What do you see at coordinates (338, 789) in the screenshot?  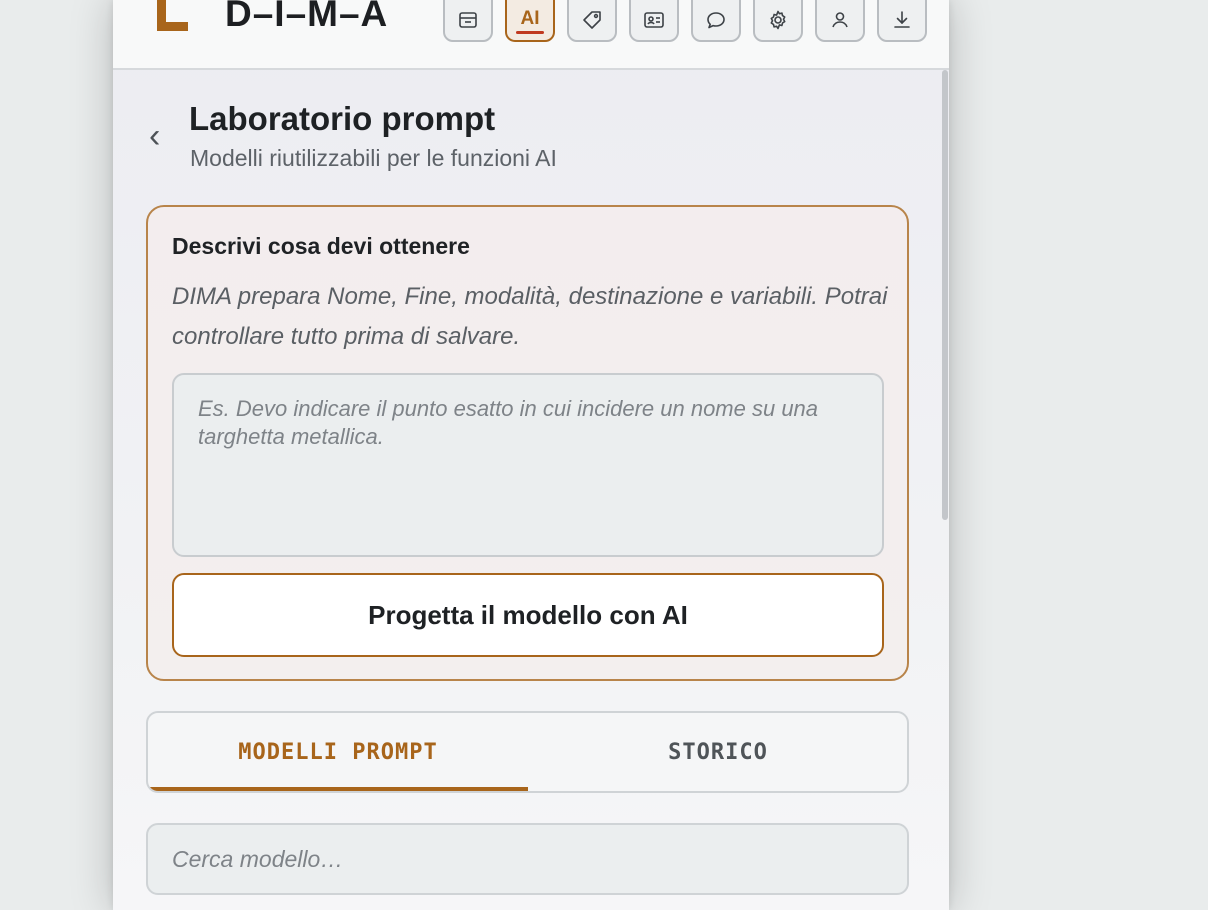 I see `active-tab-indicator` at bounding box center [338, 789].